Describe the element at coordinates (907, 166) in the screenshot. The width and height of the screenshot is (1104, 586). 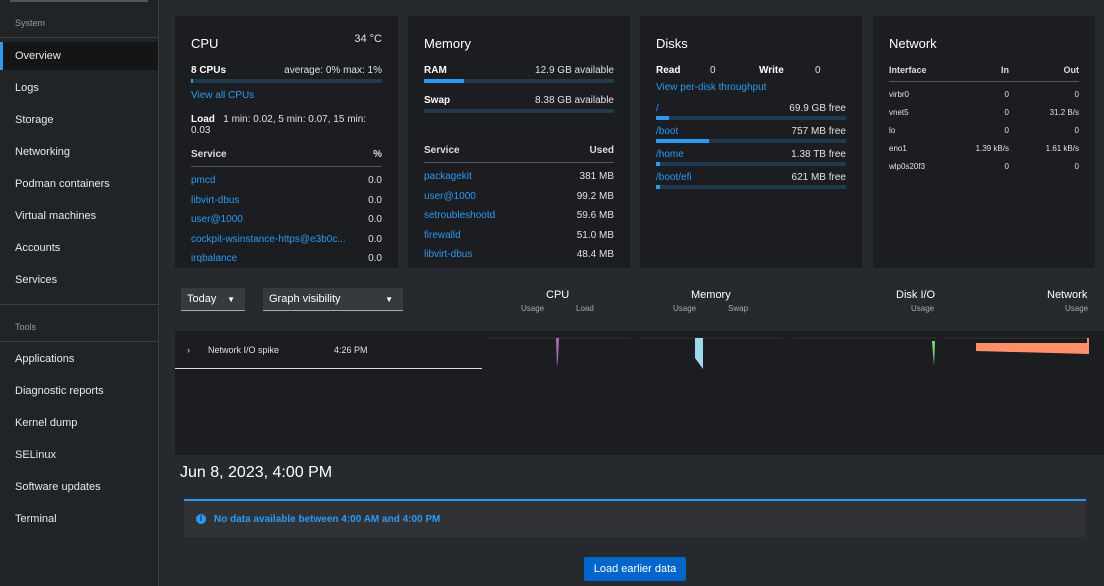
I see `interface-name: wlp0s20f3` at that location.